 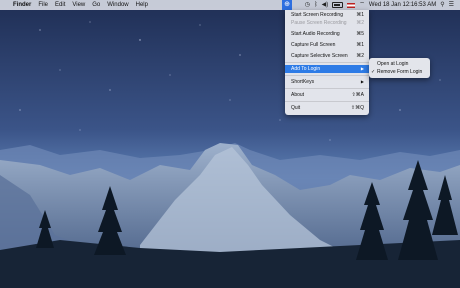 What do you see at coordinates (287, 5) in the screenshot?
I see `recorder-status-icon: ⊕` at bounding box center [287, 5].